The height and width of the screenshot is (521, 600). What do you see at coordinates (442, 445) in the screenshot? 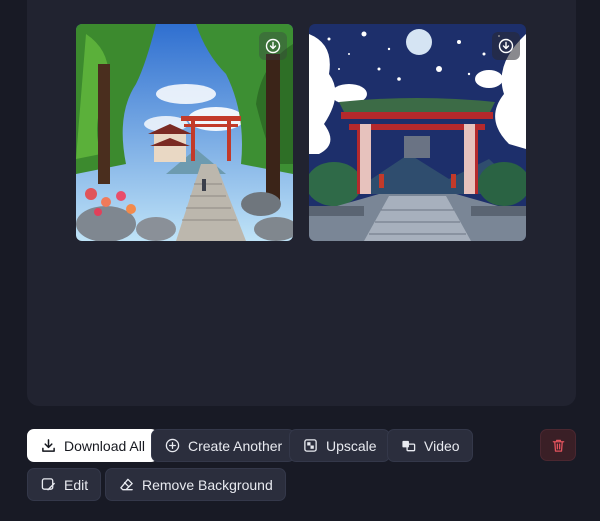
I see `video-label: Video` at bounding box center [442, 445].